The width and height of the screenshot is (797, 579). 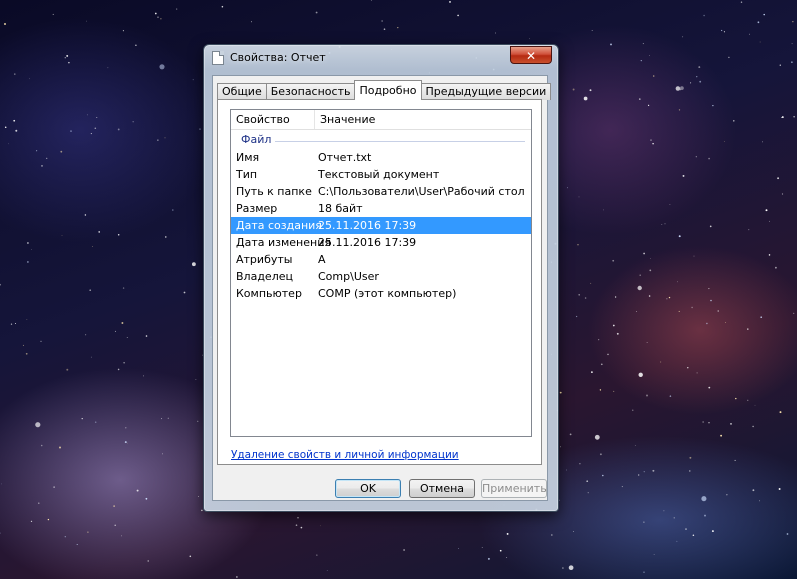 What do you see at coordinates (368, 488) in the screenshot?
I see `ok-button: OK` at bounding box center [368, 488].